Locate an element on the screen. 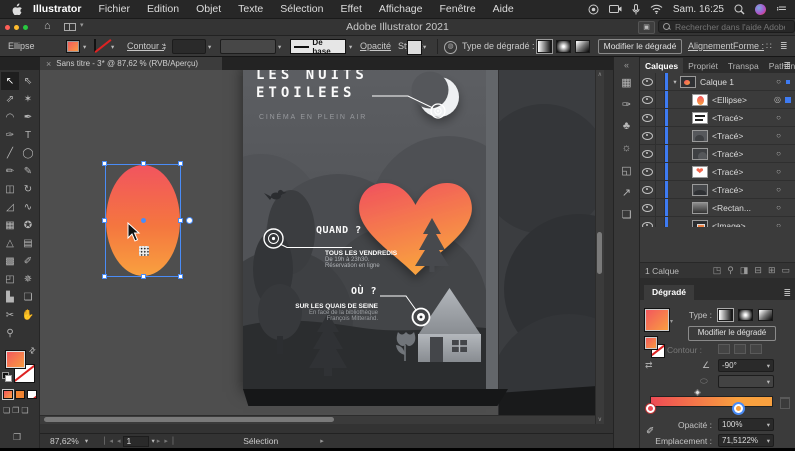  none-color-mode-button is located at coordinates (32, 394).